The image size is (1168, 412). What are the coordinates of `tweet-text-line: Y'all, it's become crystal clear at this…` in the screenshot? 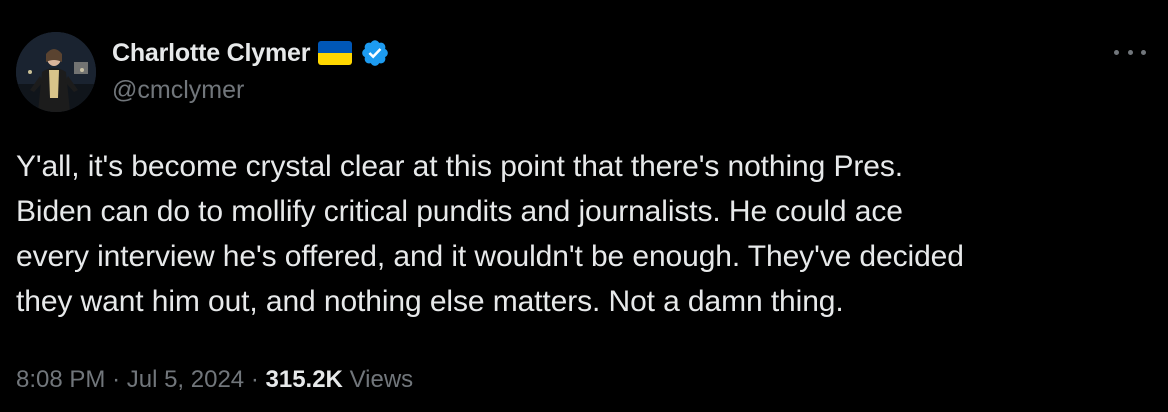 It's located at (459, 166).